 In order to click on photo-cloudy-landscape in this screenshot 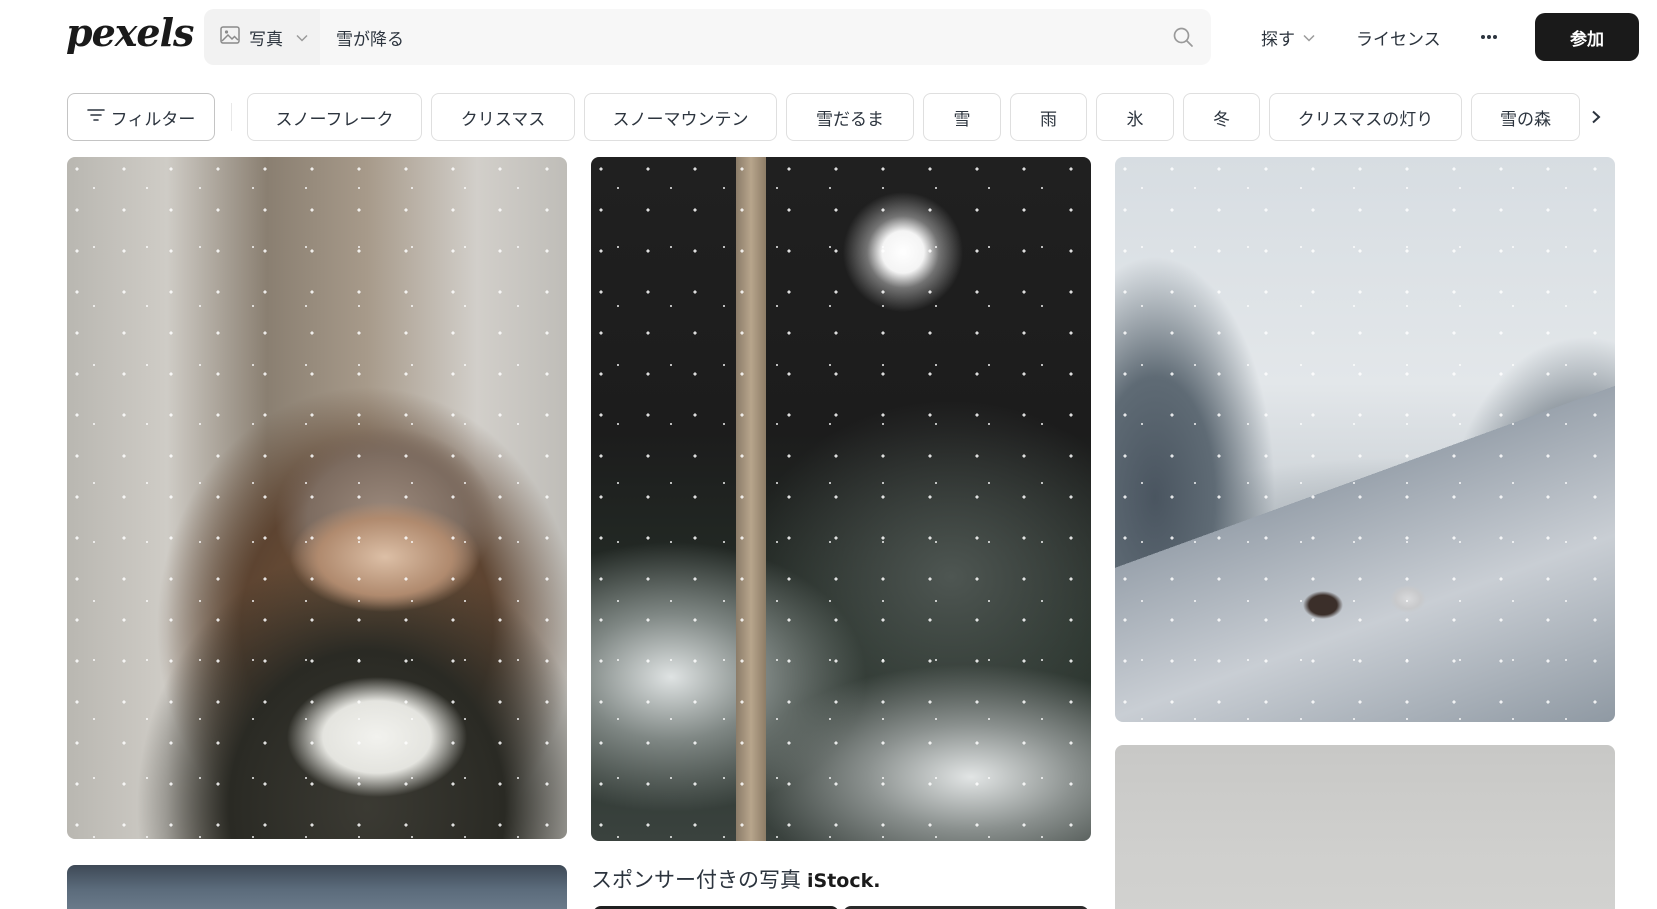, I will do `click(317, 887)`.